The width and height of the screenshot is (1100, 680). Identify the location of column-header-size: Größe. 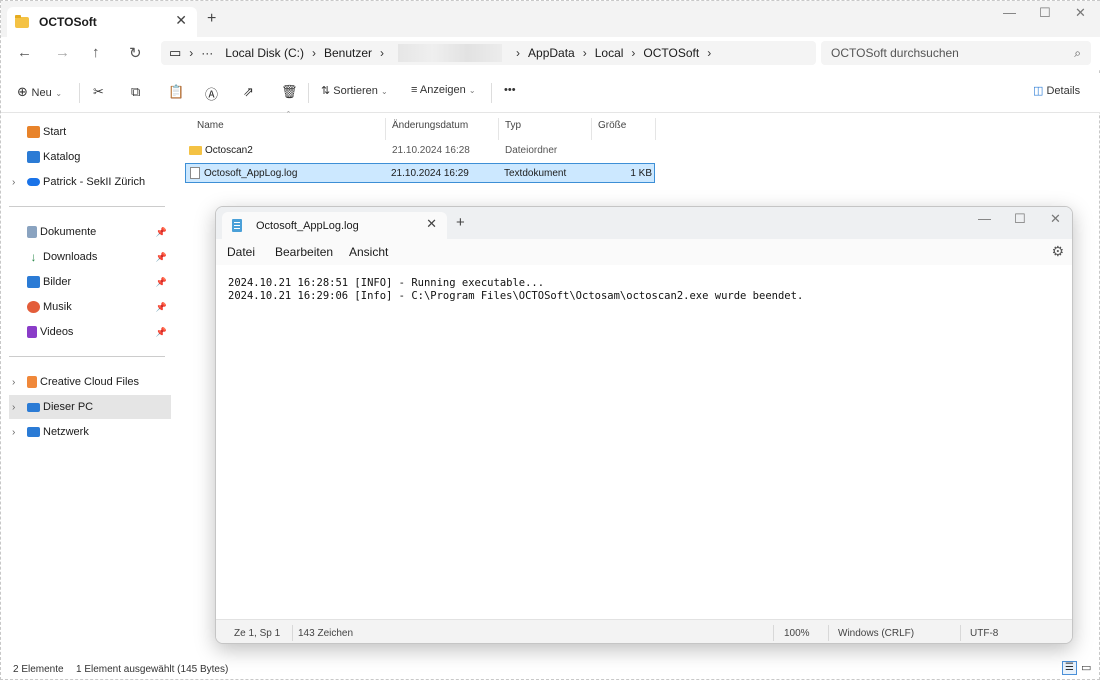
(612, 125).